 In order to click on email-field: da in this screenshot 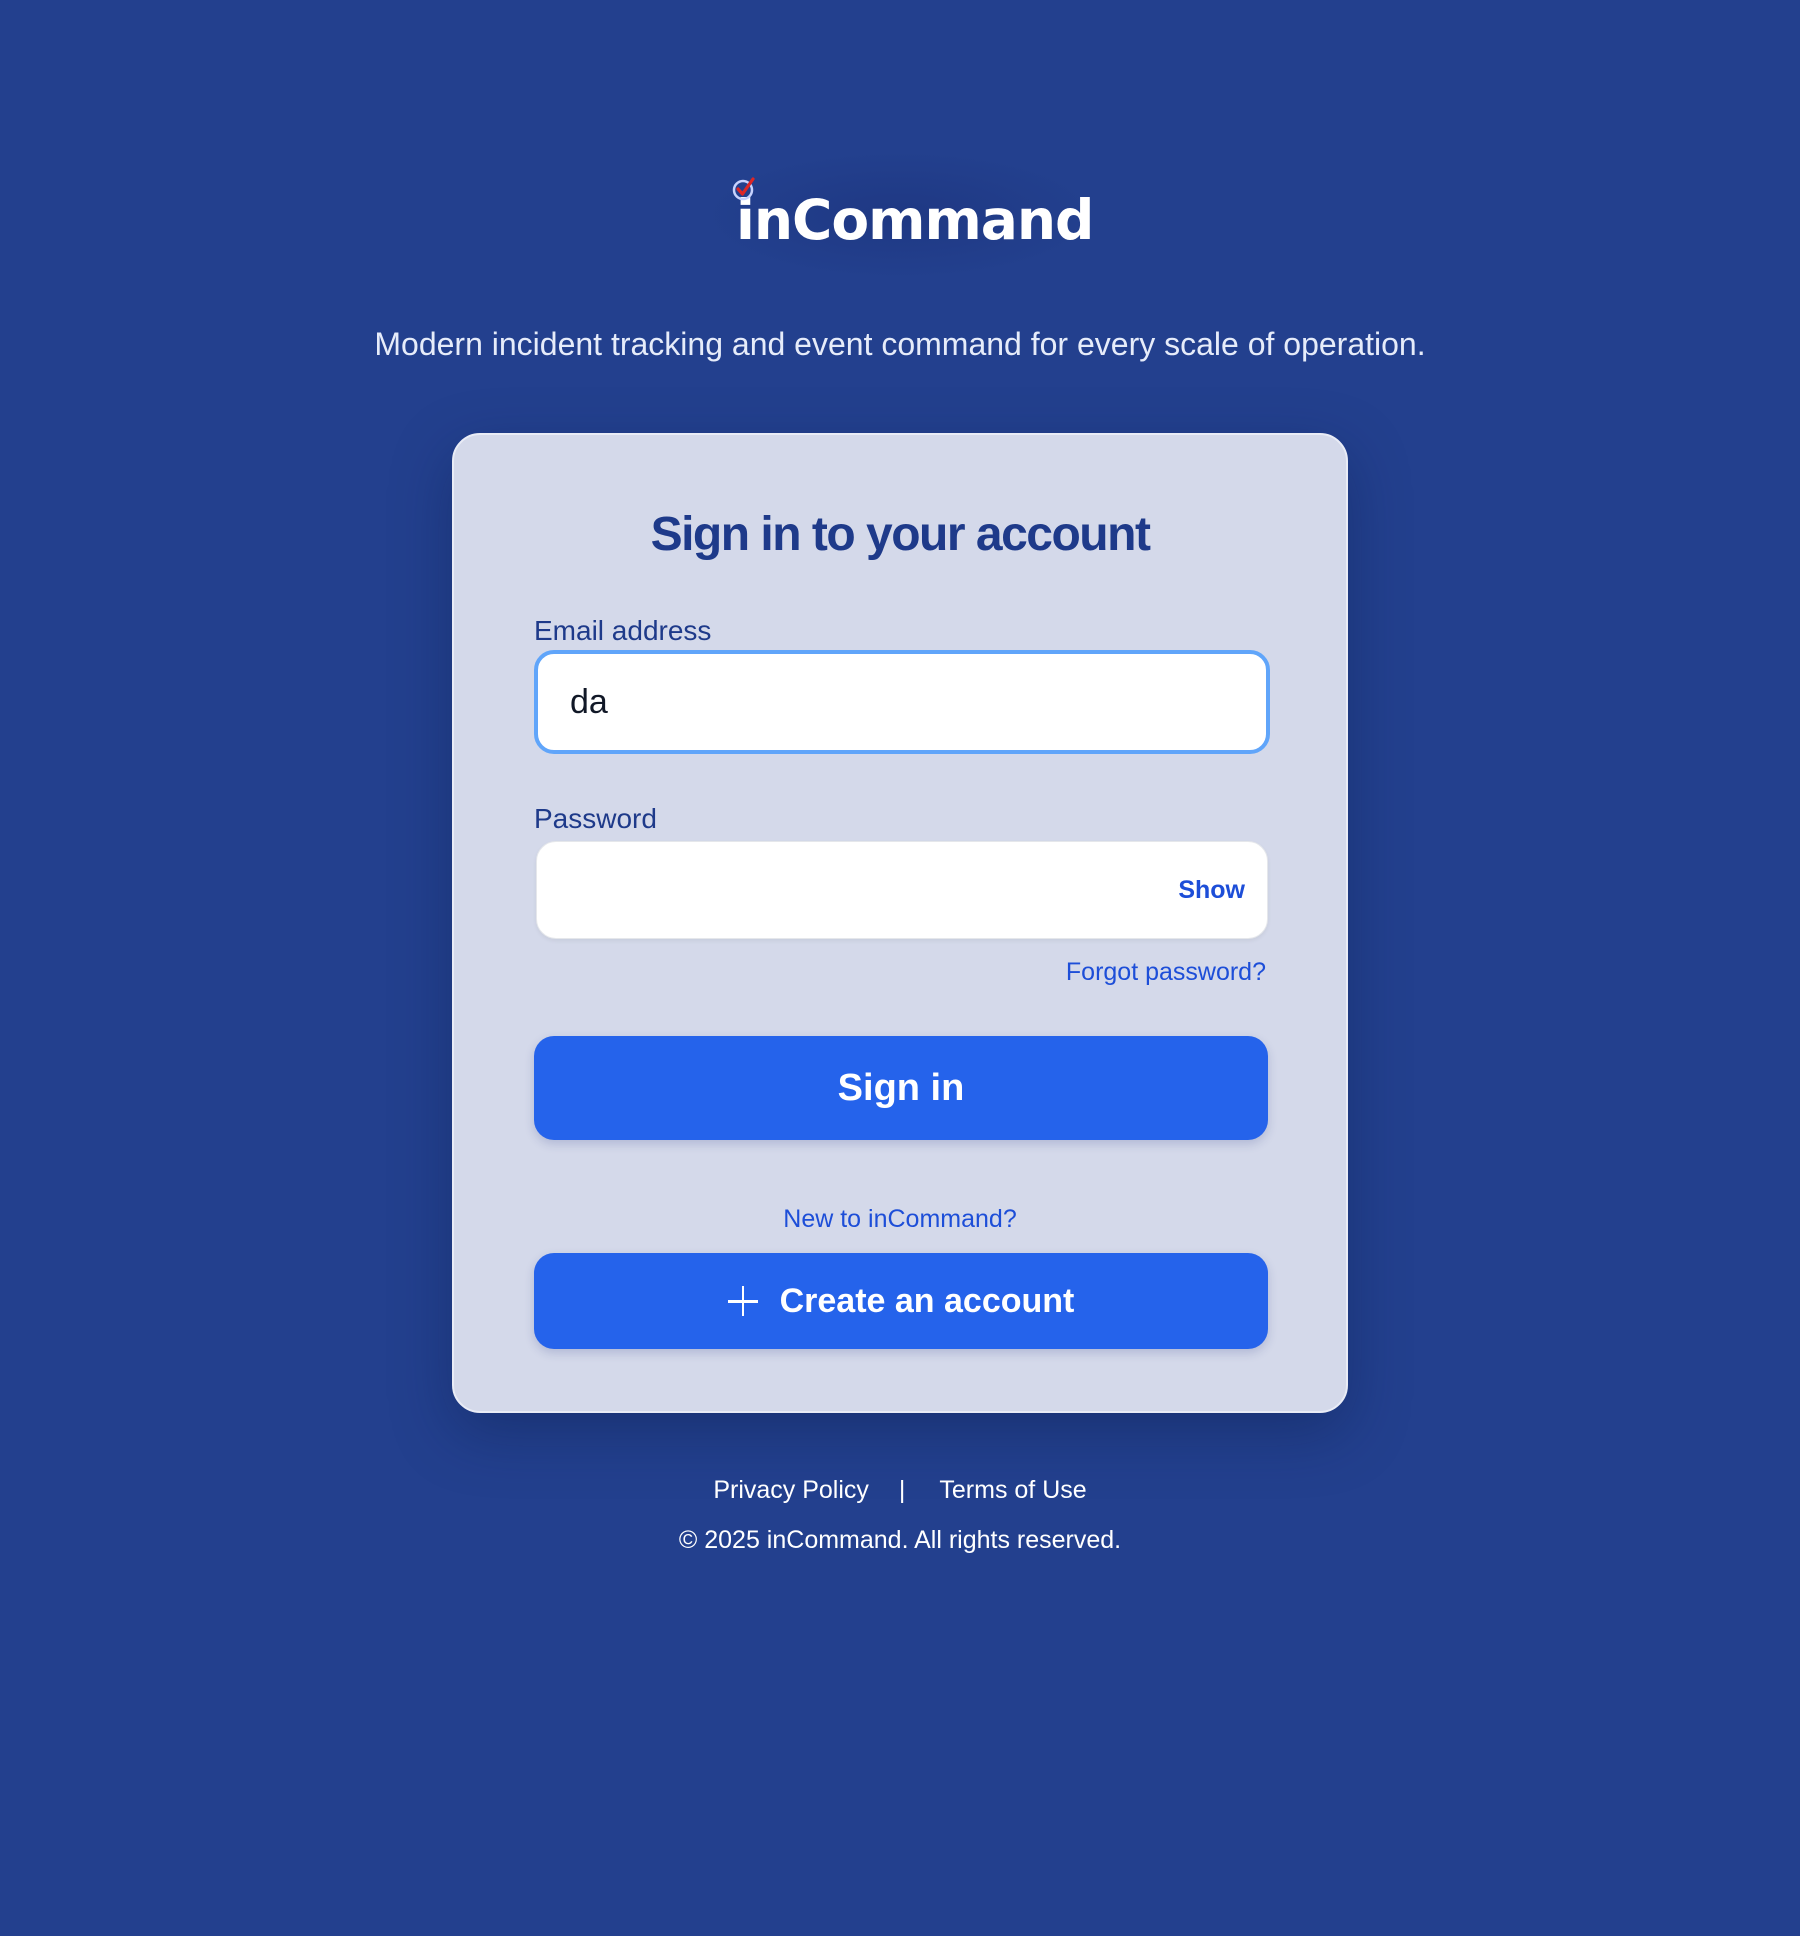, I will do `click(902, 702)`.